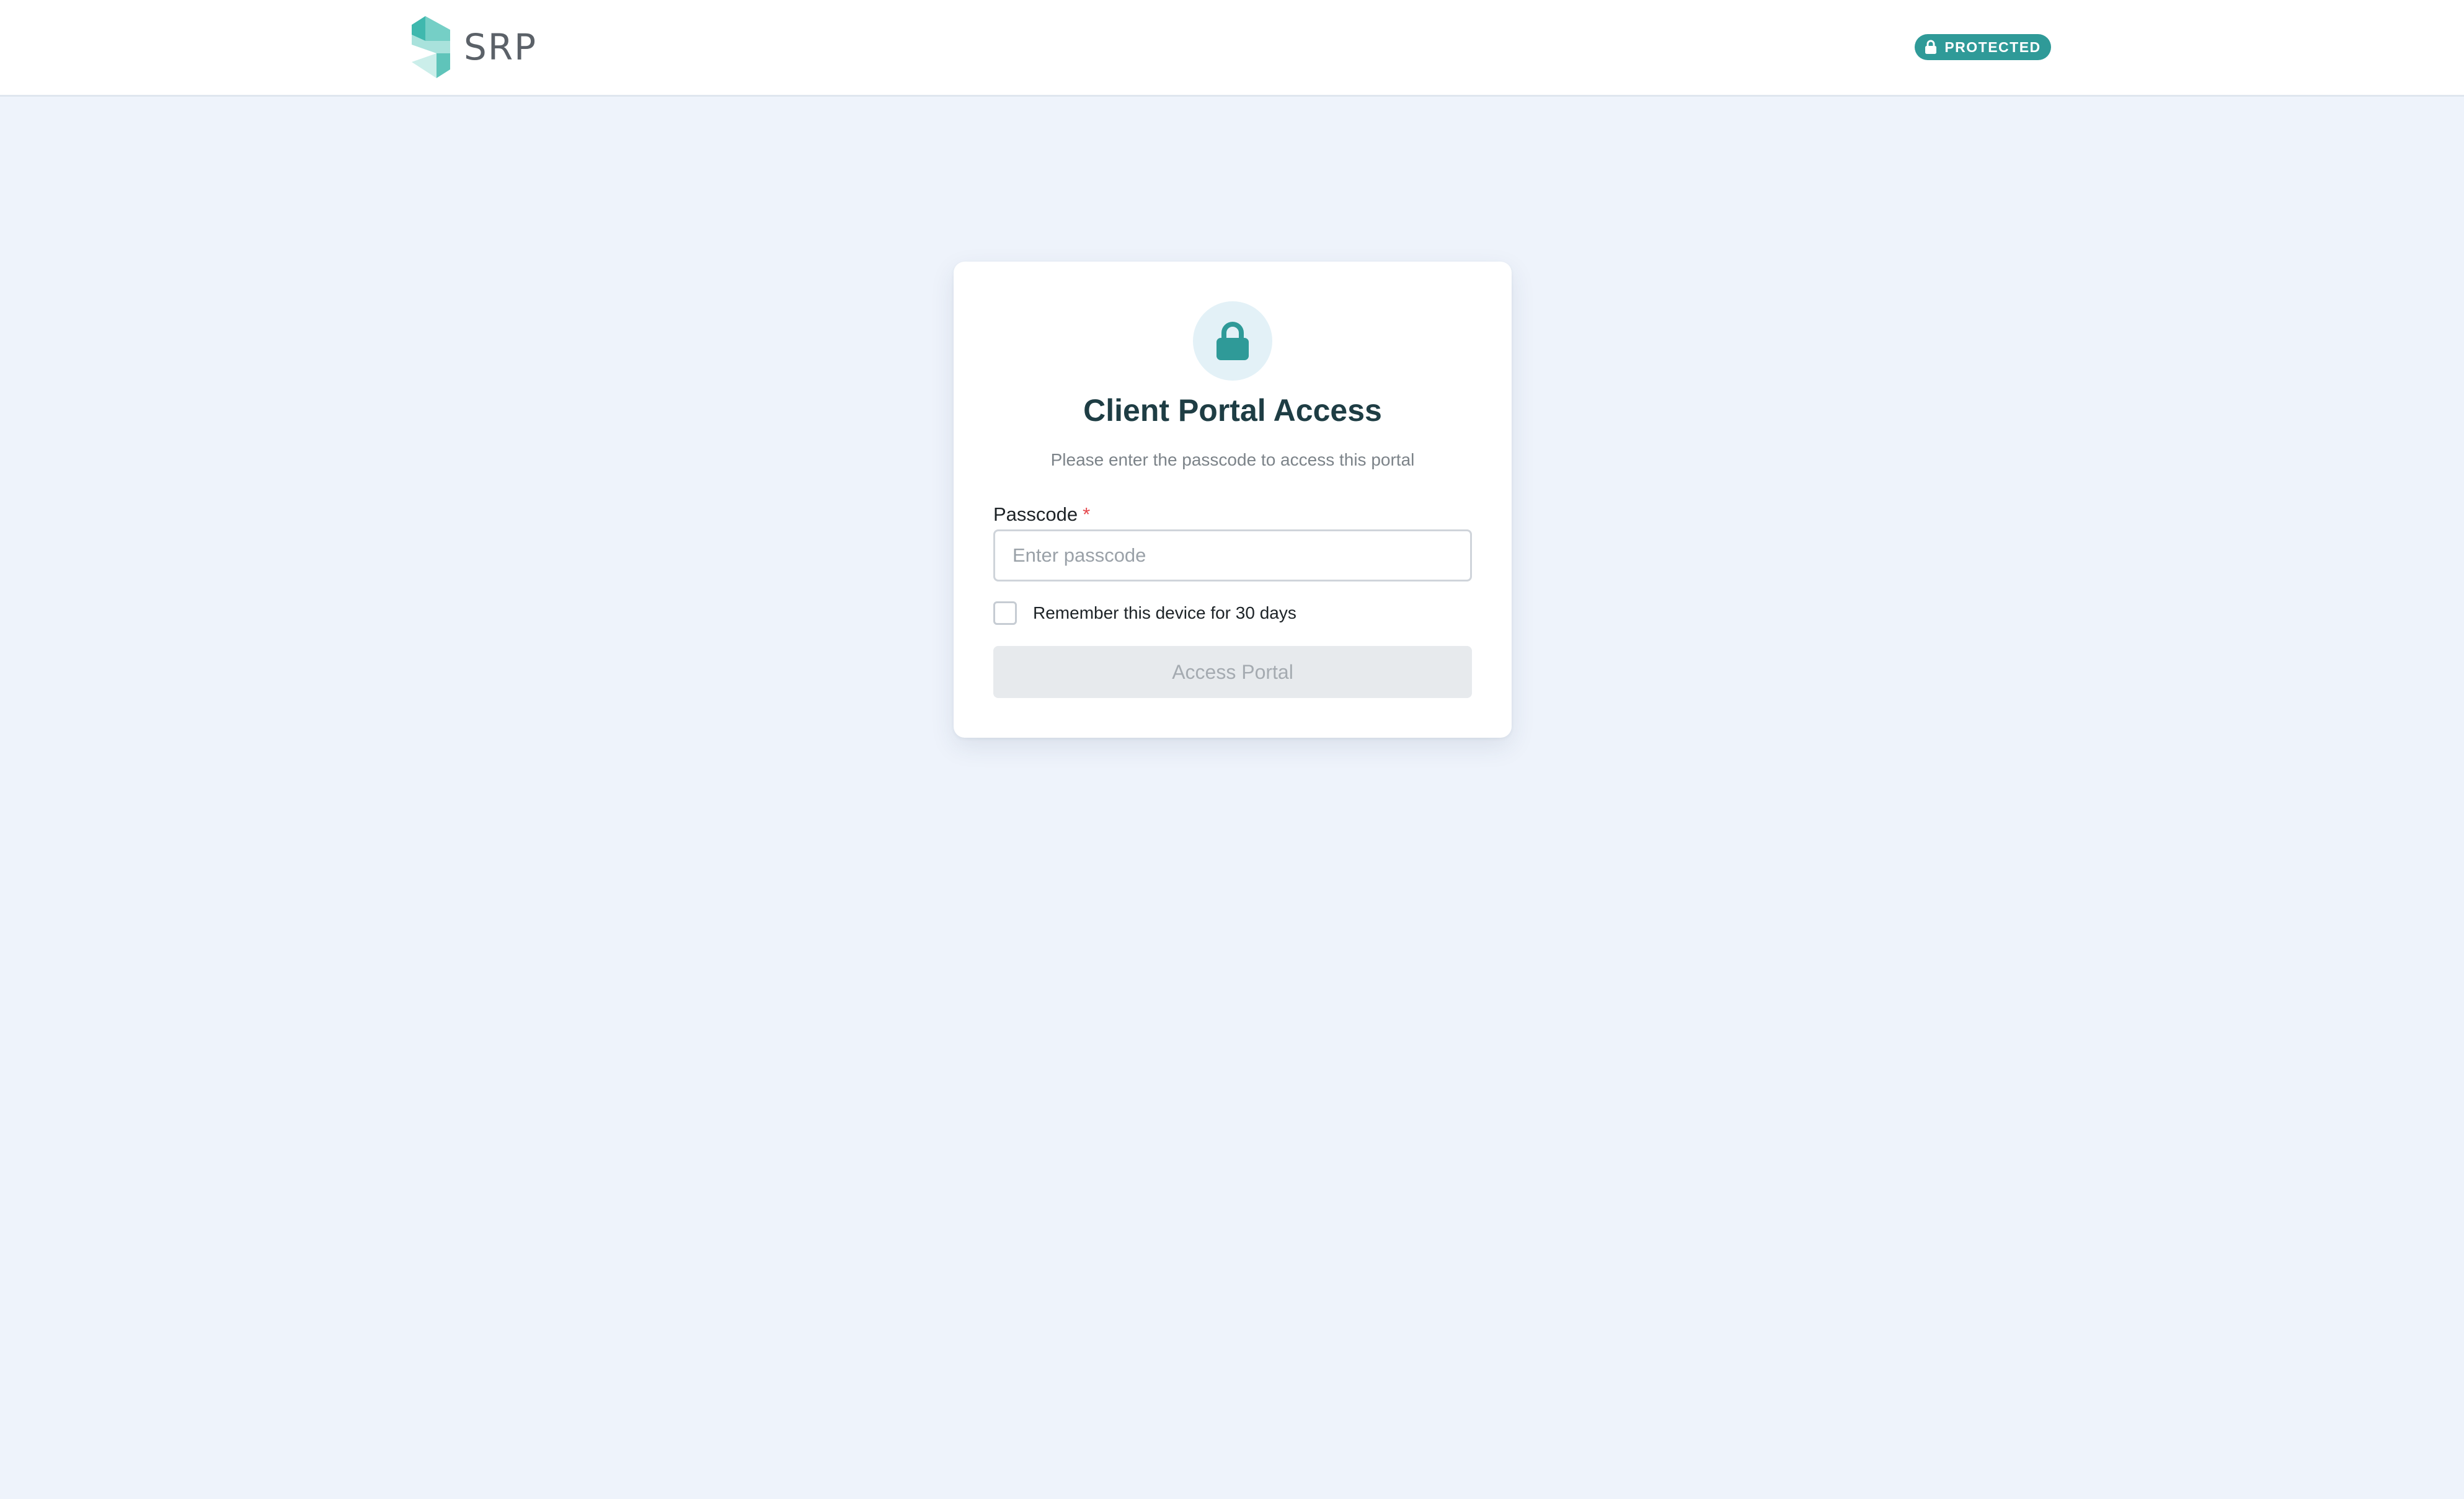 This screenshot has width=2464, height=1499. I want to click on passcode-label: Passcode *, so click(1041, 514).